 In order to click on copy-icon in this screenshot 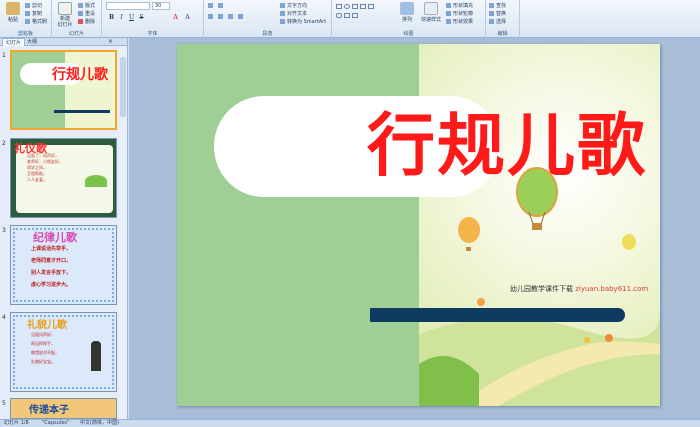, I will do `click(27, 13)`.